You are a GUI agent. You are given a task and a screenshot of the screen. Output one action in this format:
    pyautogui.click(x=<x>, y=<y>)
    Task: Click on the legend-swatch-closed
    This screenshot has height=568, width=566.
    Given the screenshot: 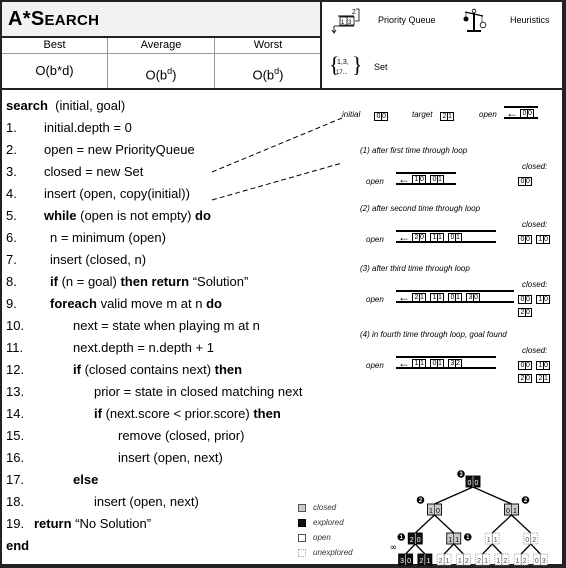 What is the action you would take?
    pyautogui.click(x=302, y=507)
    